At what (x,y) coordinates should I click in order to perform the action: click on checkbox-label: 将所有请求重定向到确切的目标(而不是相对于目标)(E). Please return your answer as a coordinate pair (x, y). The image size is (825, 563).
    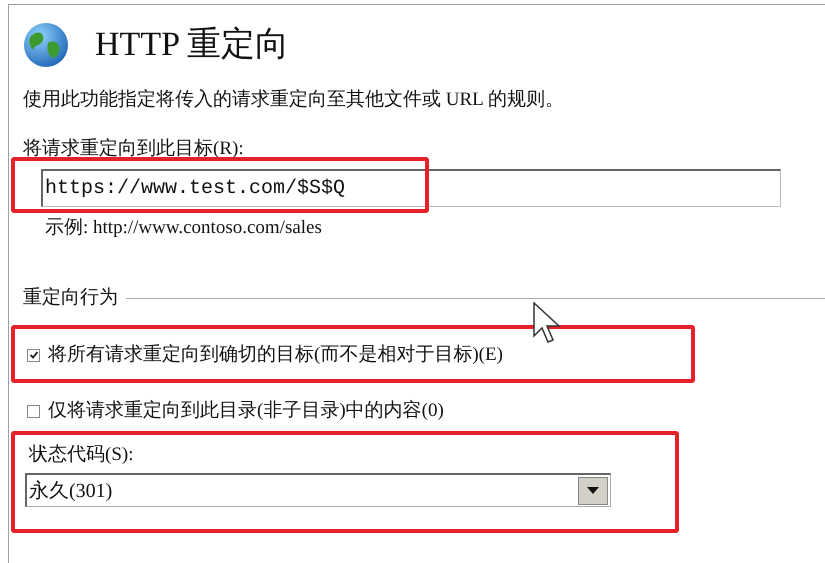
    Looking at the image, I should click on (275, 355).